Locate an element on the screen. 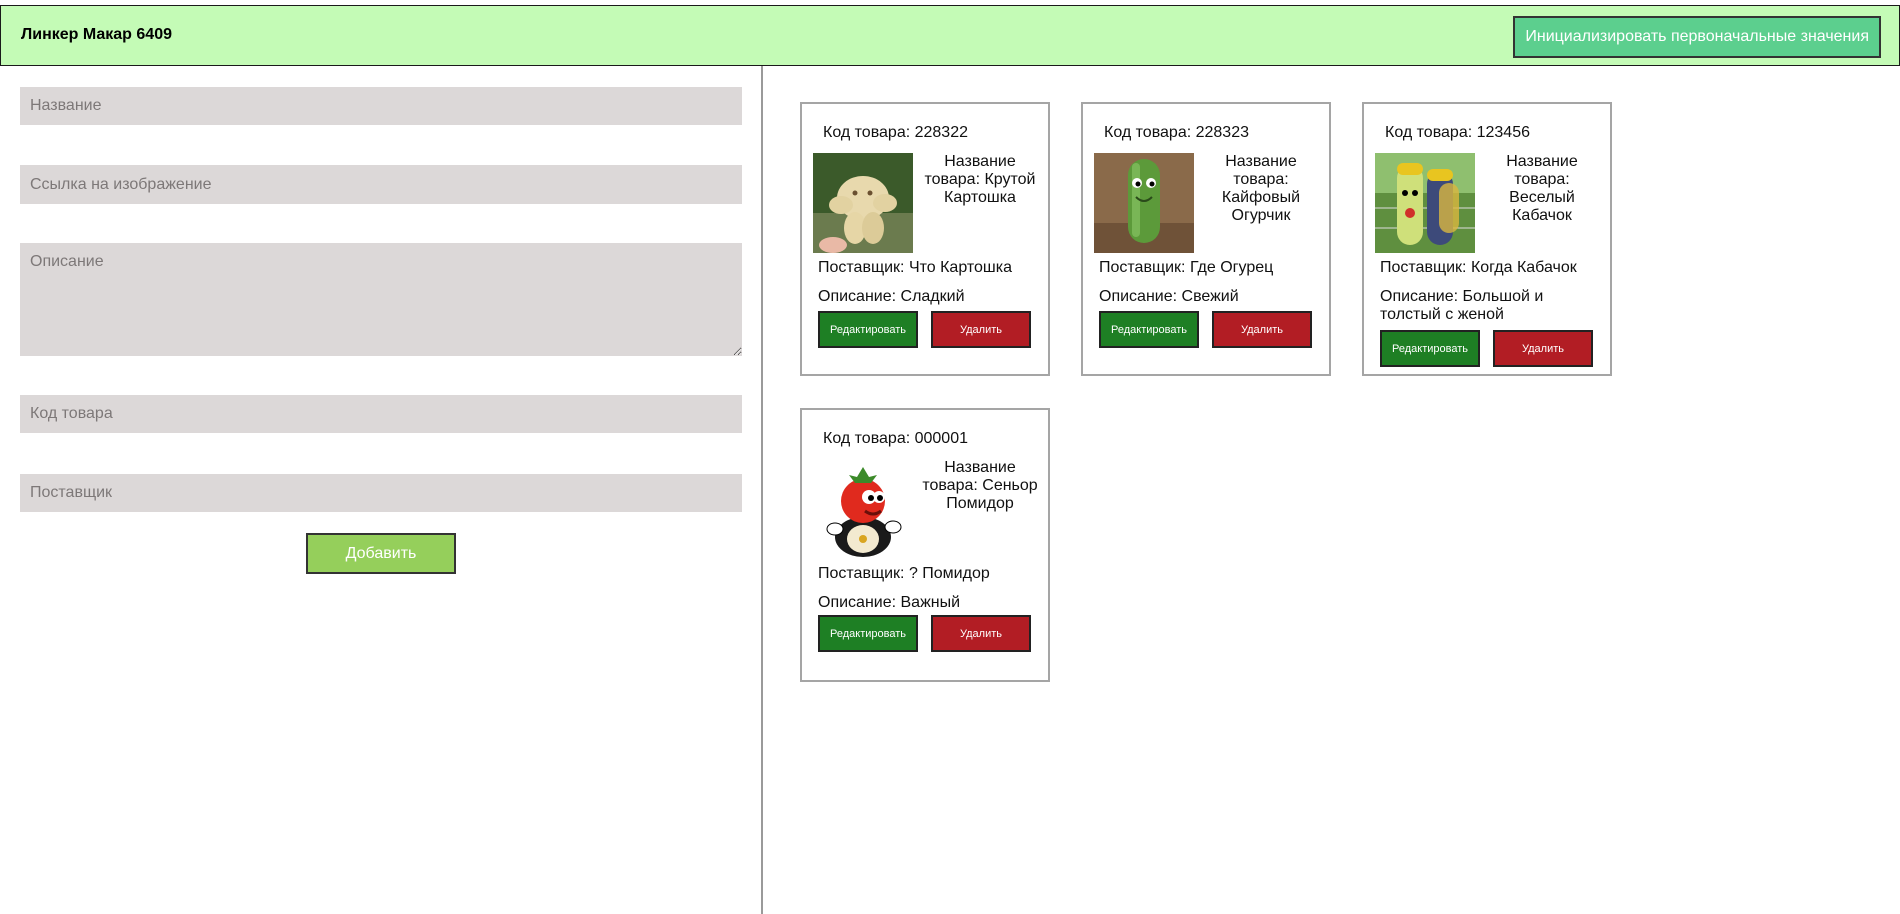 The image size is (1900, 914). header-title: Линкер Макар 6409 is located at coordinates (96, 34).